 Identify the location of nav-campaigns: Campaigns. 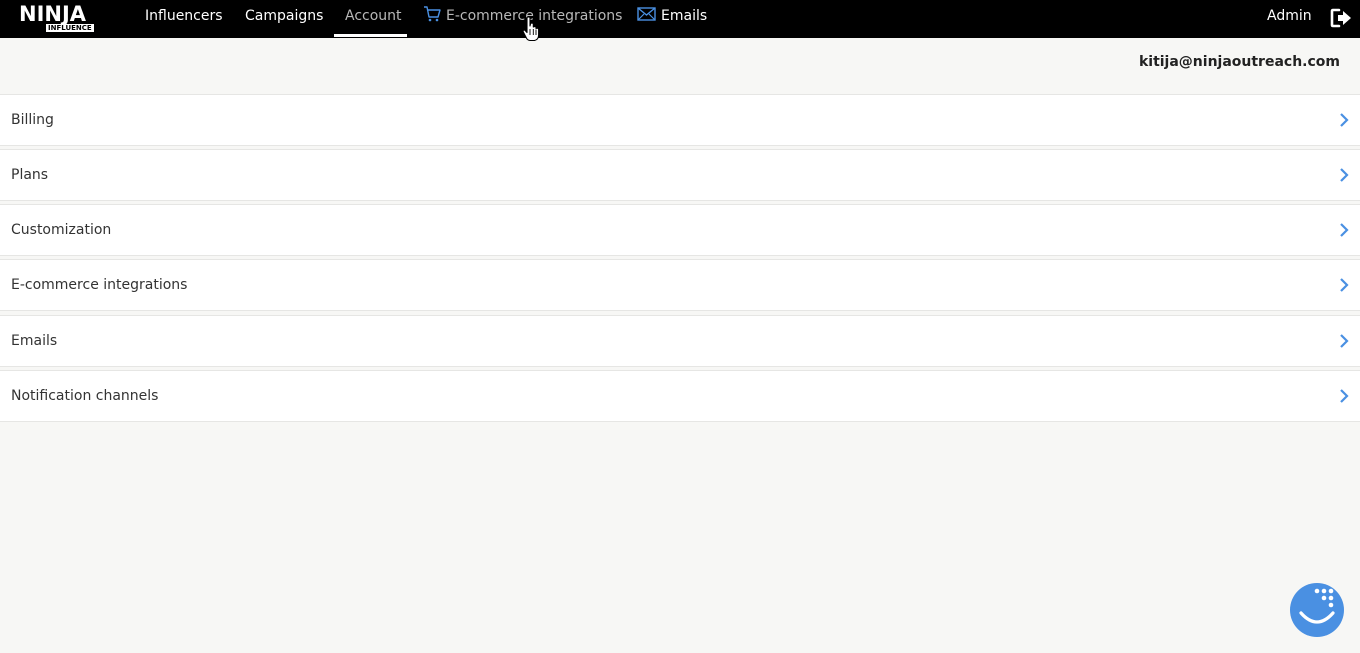
(284, 19).